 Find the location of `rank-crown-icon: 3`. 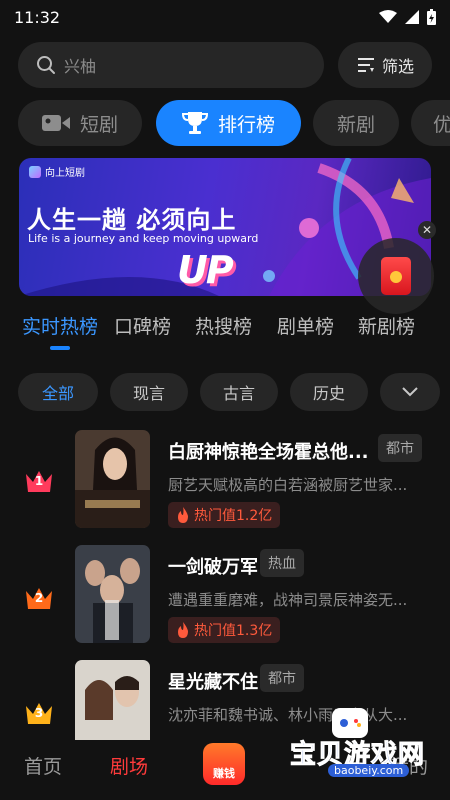

rank-crown-icon: 3 is located at coordinates (39, 713).